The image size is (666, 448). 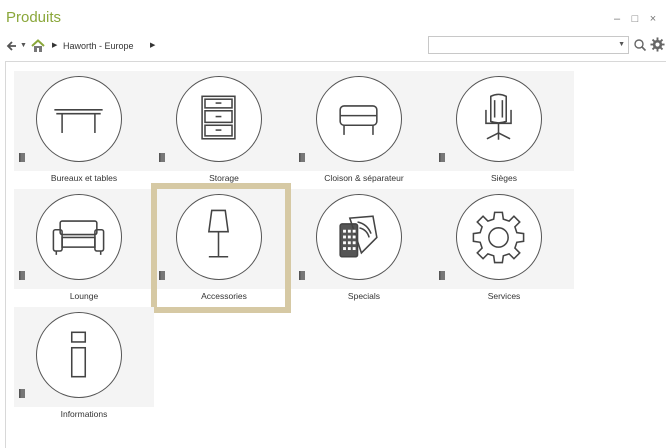 I want to click on category-label: Services, so click(x=504, y=296).